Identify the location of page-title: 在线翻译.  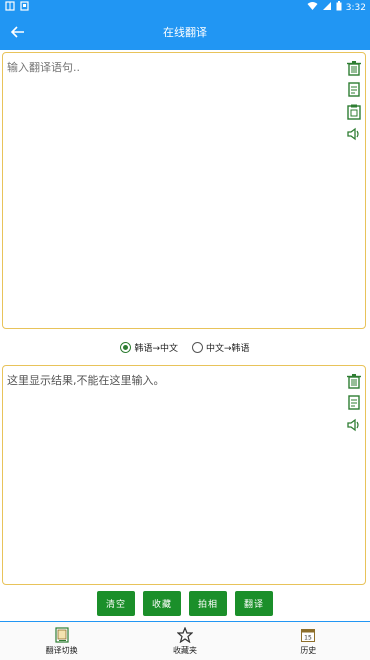
(185, 32).